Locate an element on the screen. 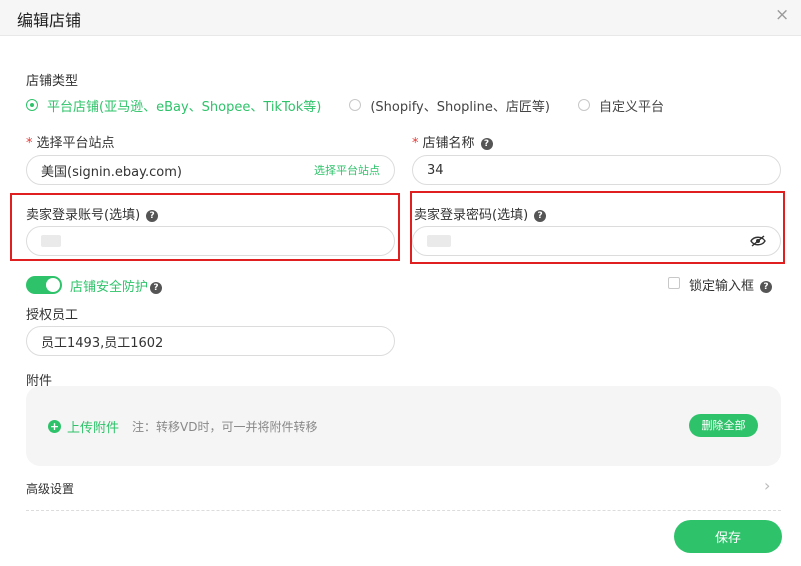 The image size is (801, 566). seller-account-label: 卖家登录账号(选填)? is located at coordinates (92, 213).